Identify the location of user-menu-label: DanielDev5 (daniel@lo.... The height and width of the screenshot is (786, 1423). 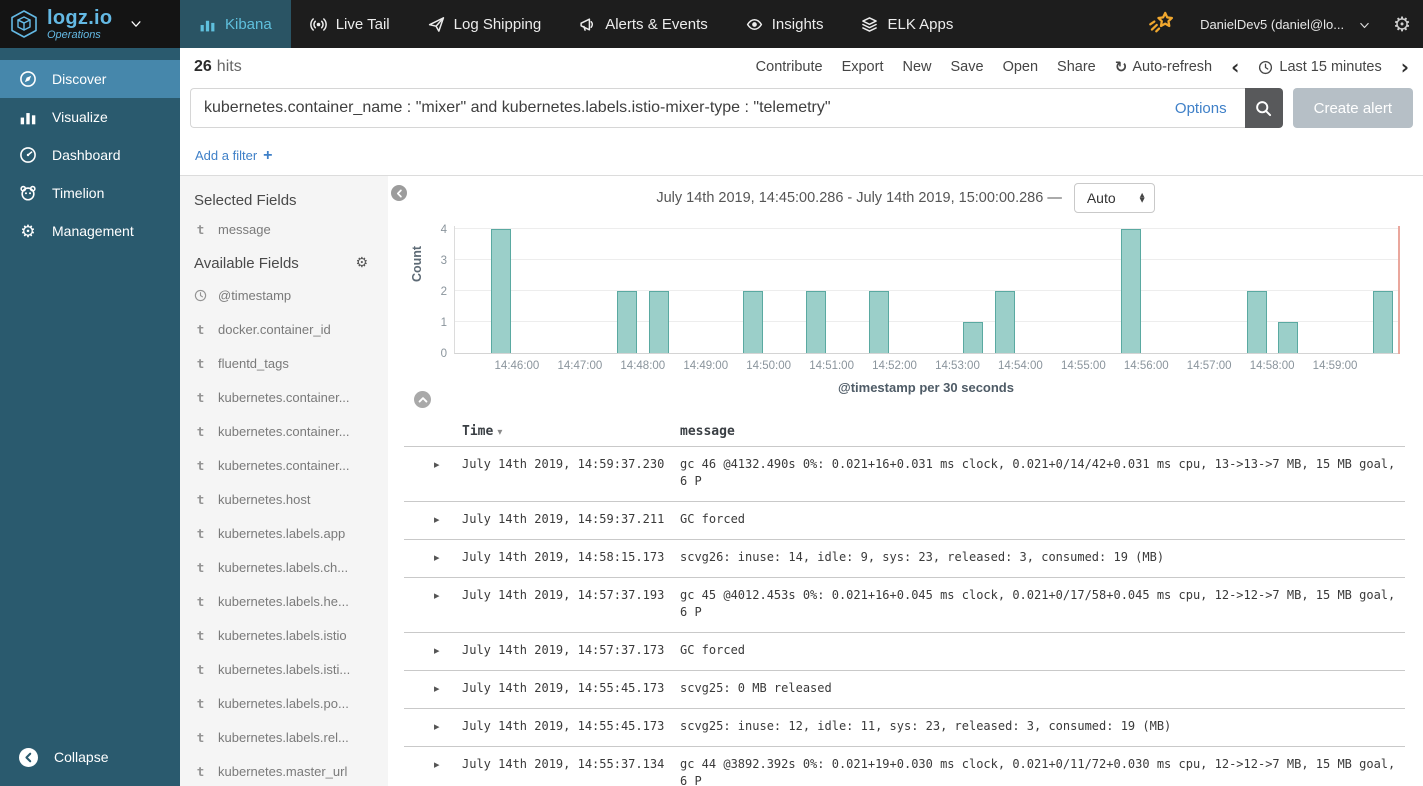
(1272, 24).